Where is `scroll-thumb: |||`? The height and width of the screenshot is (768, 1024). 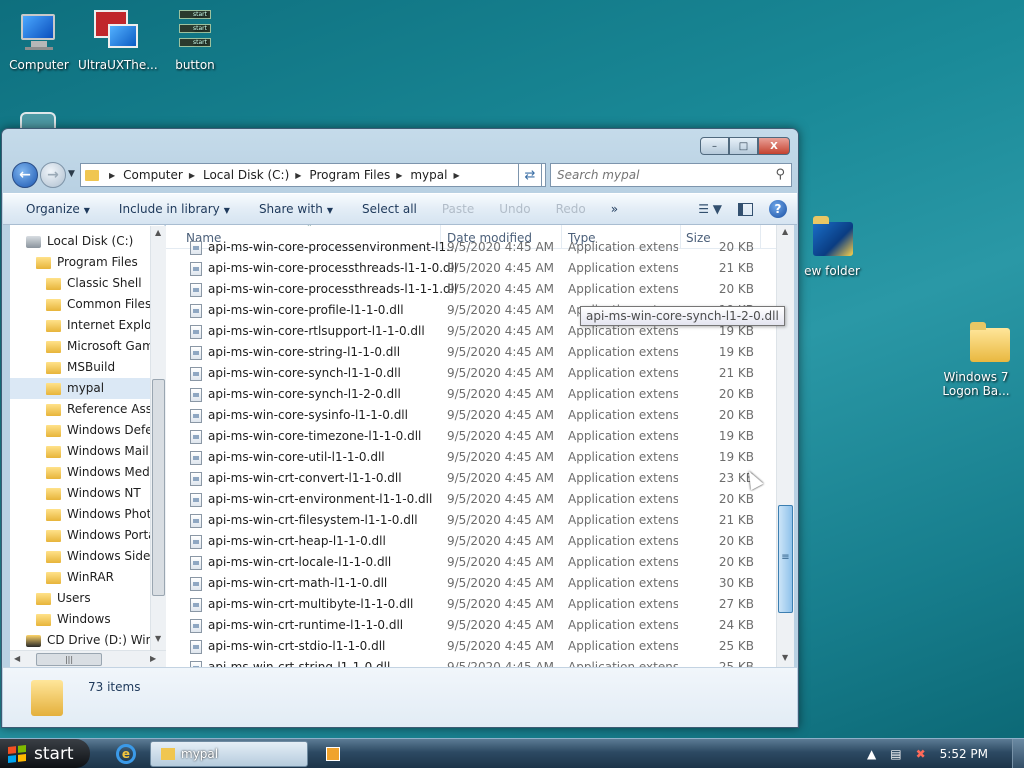 scroll-thumb: ||| is located at coordinates (69, 659).